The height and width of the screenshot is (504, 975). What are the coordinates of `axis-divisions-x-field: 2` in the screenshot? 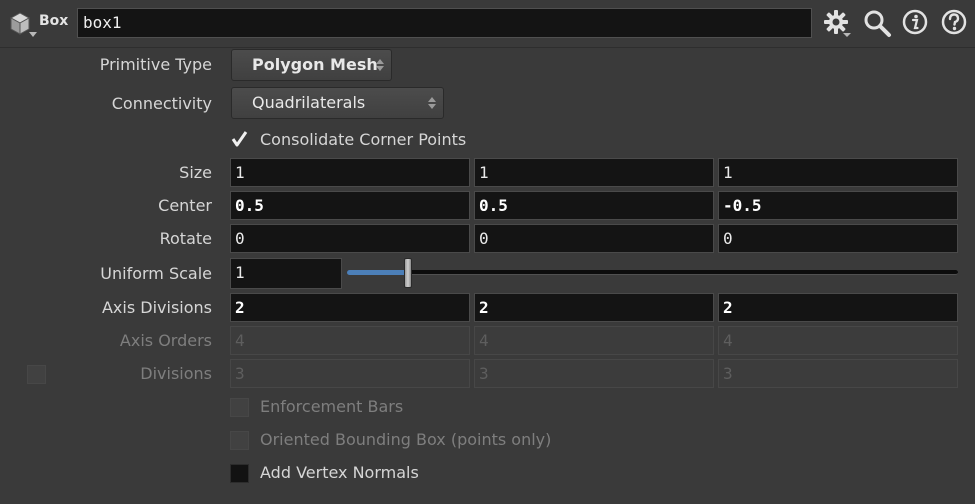 It's located at (350, 307).